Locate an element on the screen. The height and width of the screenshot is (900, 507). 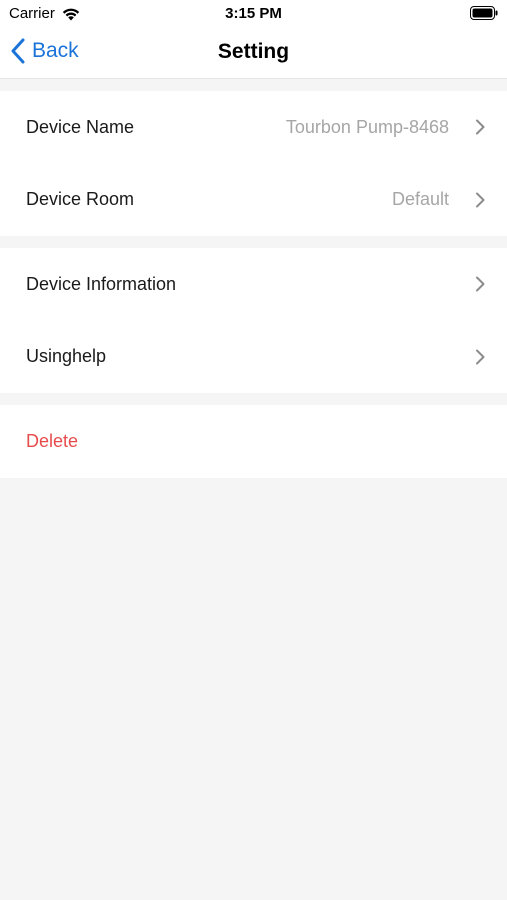
delete-button: Delete is located at coordinates (253, 441).